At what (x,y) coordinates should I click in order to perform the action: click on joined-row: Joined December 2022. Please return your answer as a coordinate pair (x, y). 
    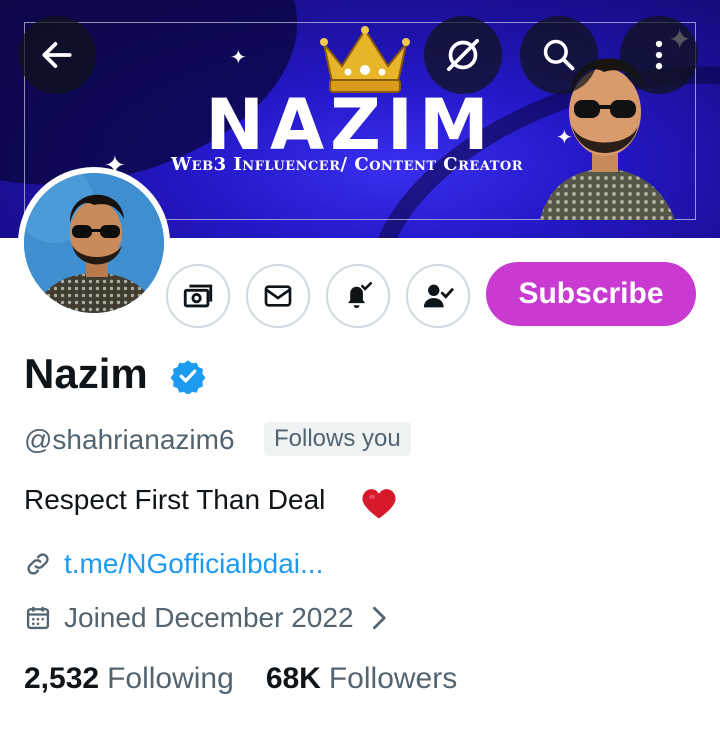
    Looking at the image, I should click on (207, 618).